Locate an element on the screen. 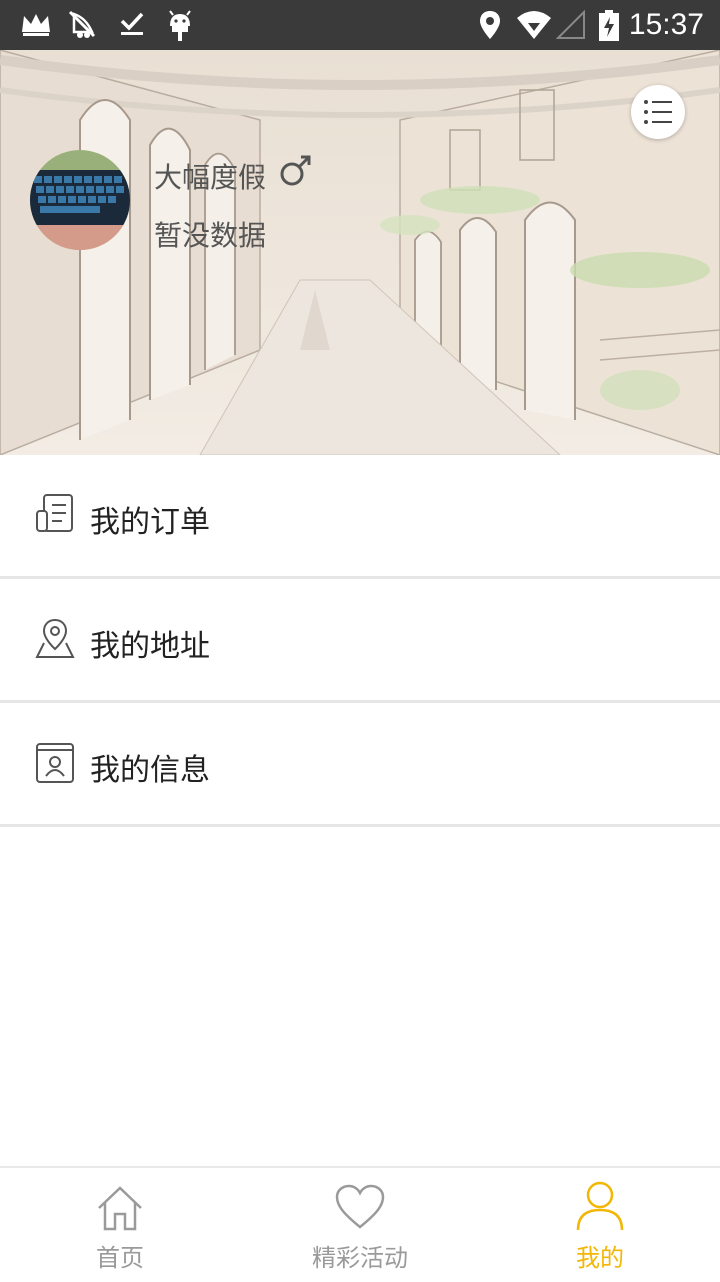 The height and width of the screenshot is (1282, 720). notification-icon is located at coordinates (82, 27).